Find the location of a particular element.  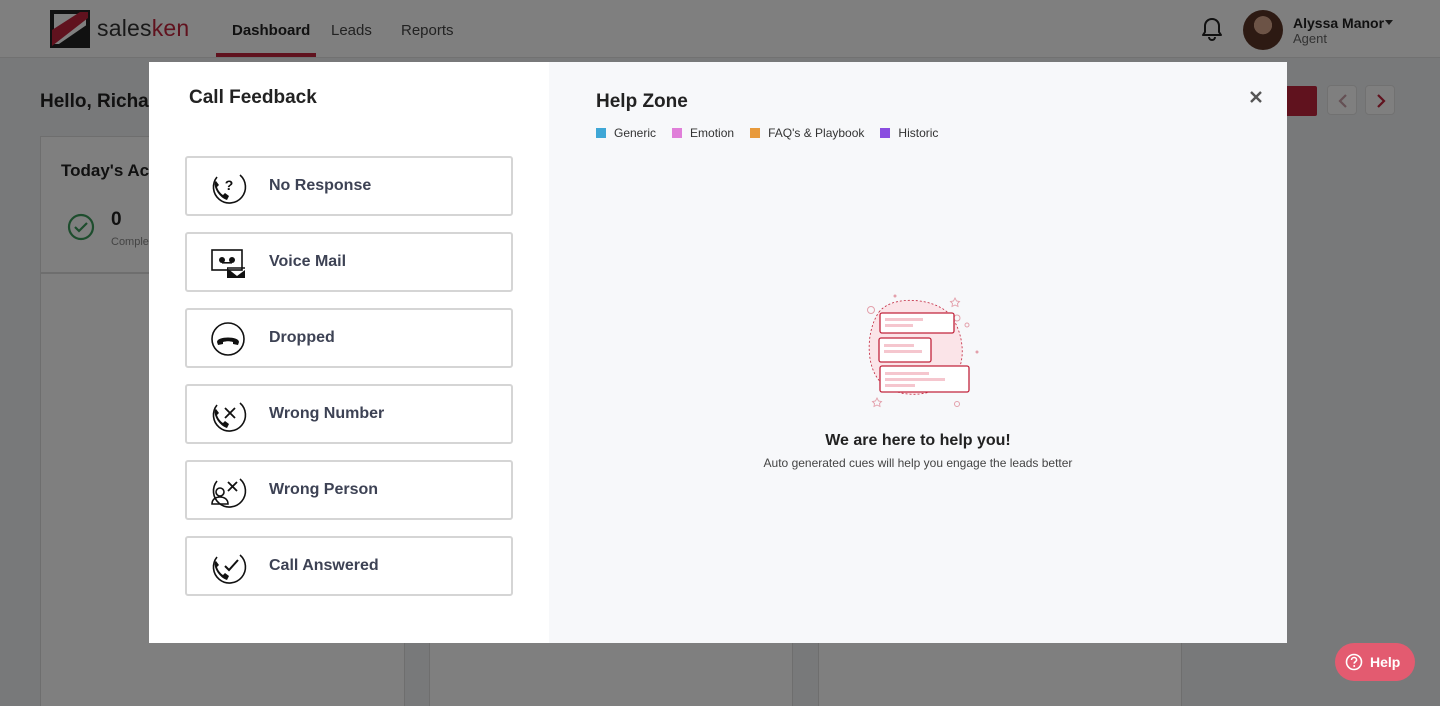

help-heading: We are here to help you! is located at coordinates (918, 440).